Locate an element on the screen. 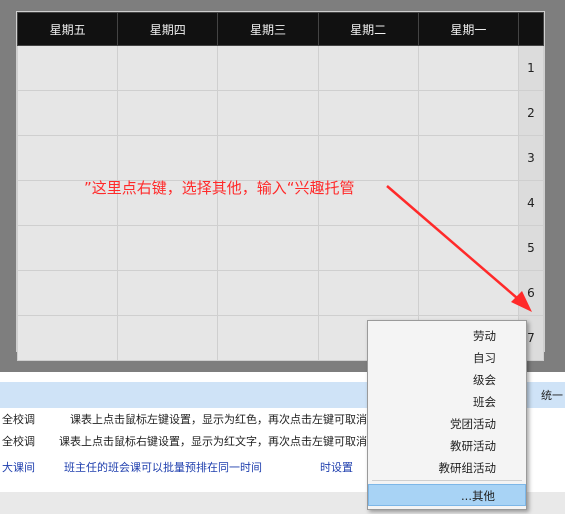 The height and width of the screenshot is (514, 565). band-label: 统一 is located at coordinates (552, 395).